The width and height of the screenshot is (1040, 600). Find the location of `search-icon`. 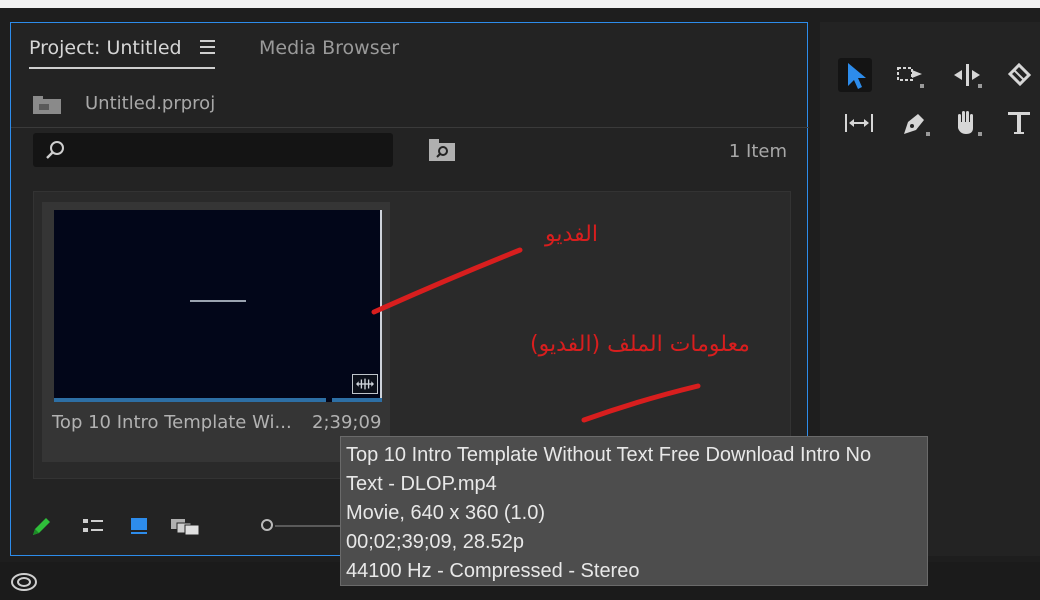

search-icon is located at coordinates (55, 150).